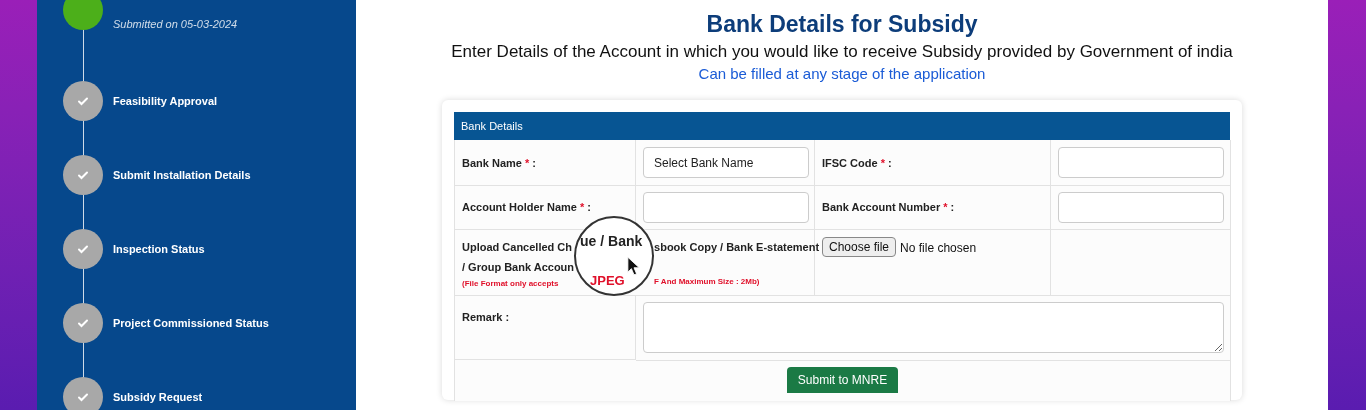  What do you see at coordinates (175, 24) in the screenshot?
I see `step-subtitle: Submitted on 05-03-2024` at bounding box center [175, 24].